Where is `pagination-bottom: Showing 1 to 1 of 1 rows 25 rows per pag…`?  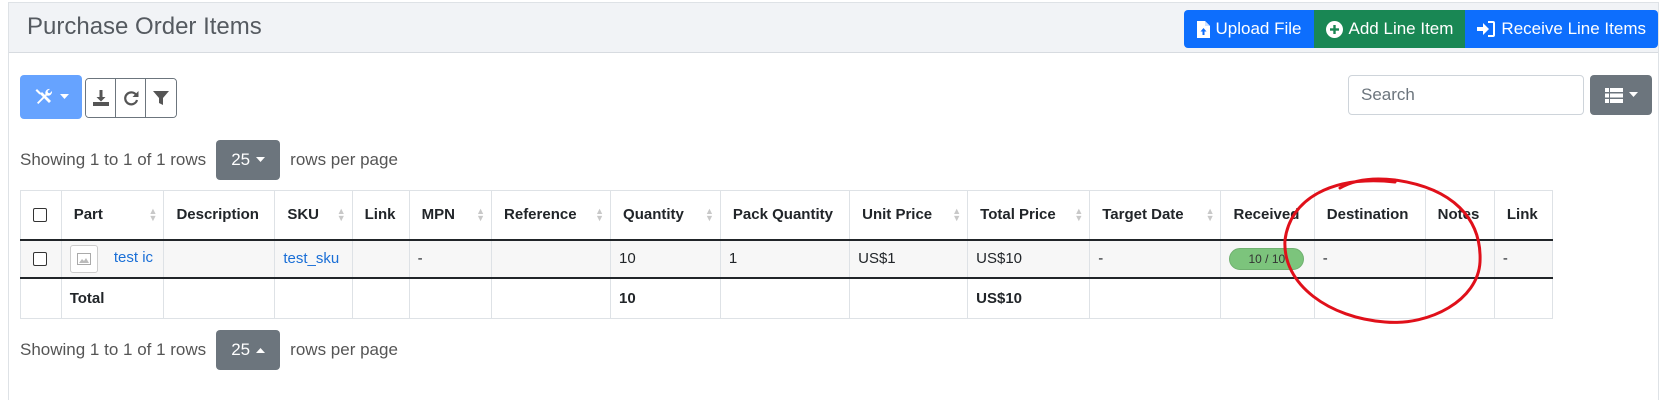
pagination-bottom: Showing 1 to 1 of 1 rows 25 rows per pag… is located at coordinates (209, 350).